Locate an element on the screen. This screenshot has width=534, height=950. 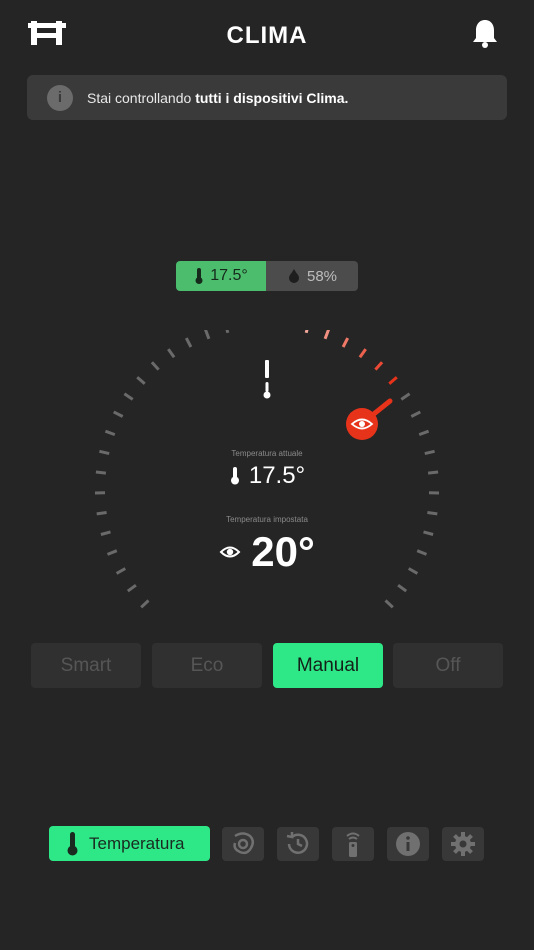
set-temperature-row: 20° is located at coordinates (267, 552).